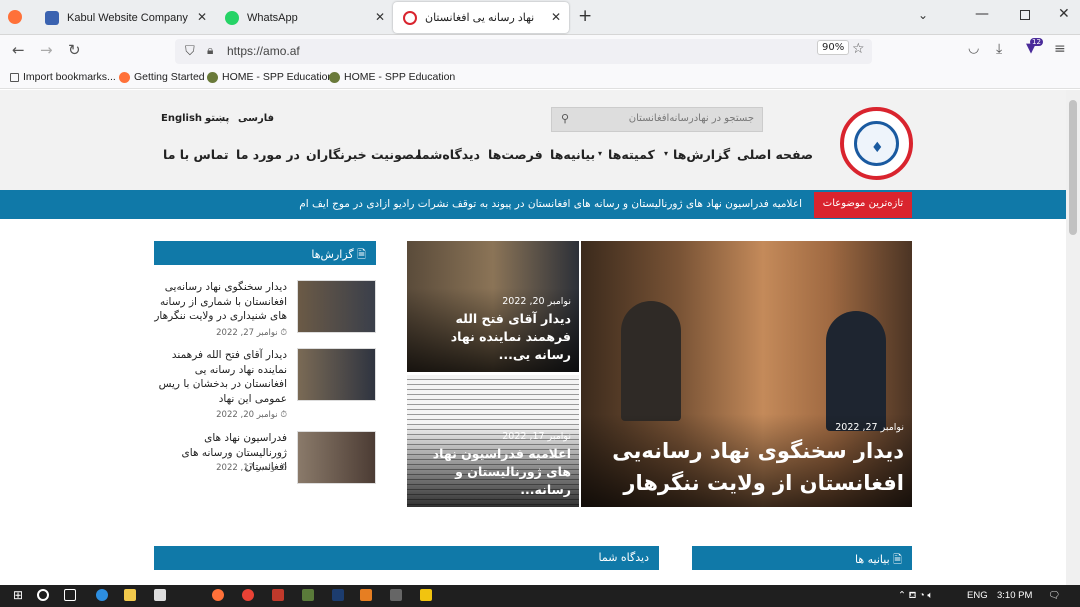 The width and height of the screenshot is (1080, 607). I want to click on tab-amo: نهاد رسانه یی افغانستان ✕, so click(481, 17).